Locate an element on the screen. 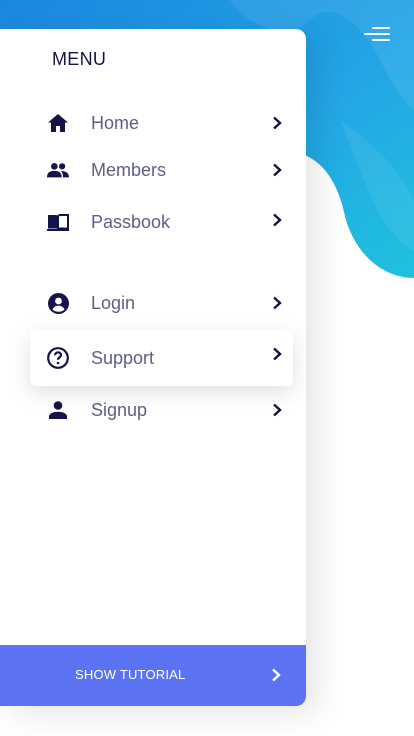  menu-item-label: Home is located at coordinates (115, 122).